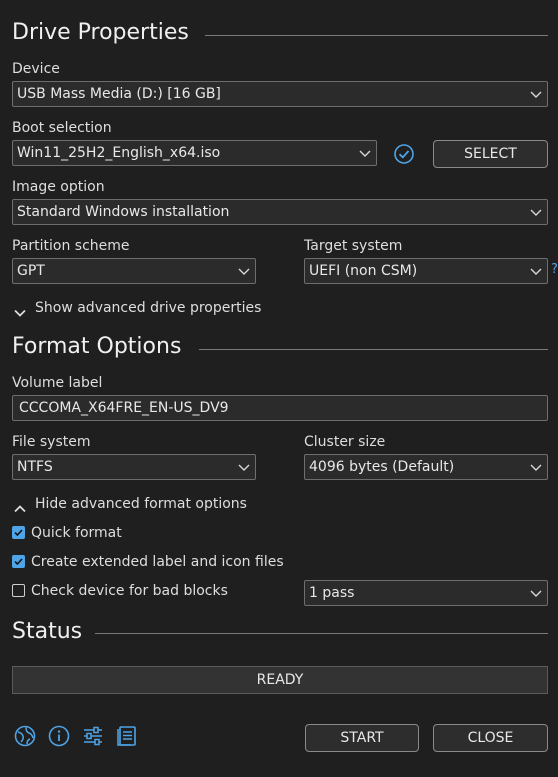 Image resolution: width=558 pixels, height=777 pixels. Describe the element at coordinates (376, 35) in the screenshot. I see `drive-properties-divider` at that location.